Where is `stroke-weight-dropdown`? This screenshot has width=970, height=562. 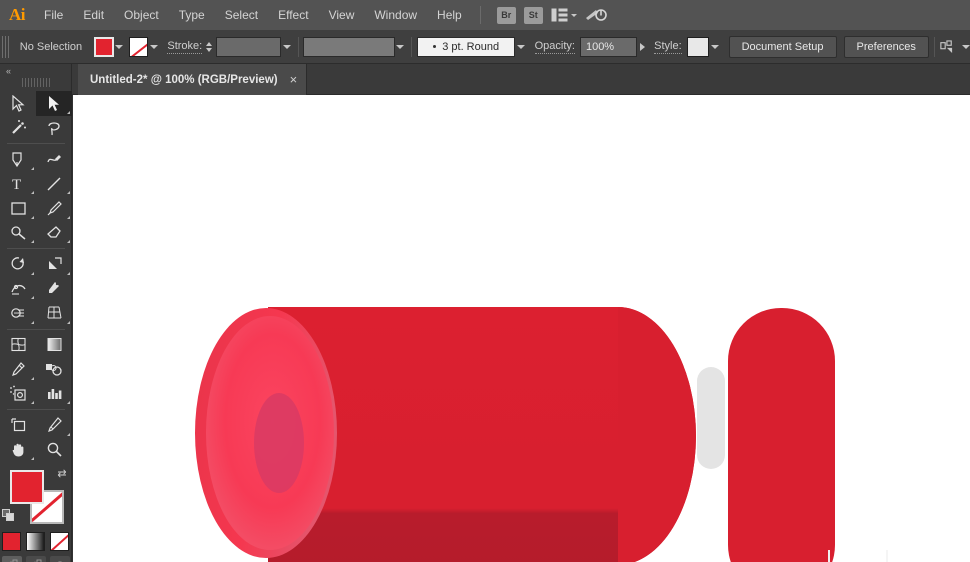 stroke-weight-dropdown is located at coordinates (286, 47).